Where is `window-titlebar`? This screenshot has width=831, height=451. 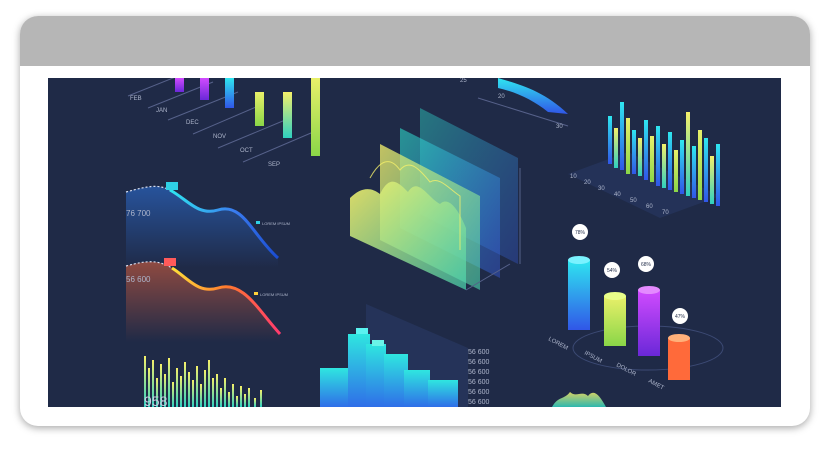 window-titlebar is located at coordinates (415, 41).